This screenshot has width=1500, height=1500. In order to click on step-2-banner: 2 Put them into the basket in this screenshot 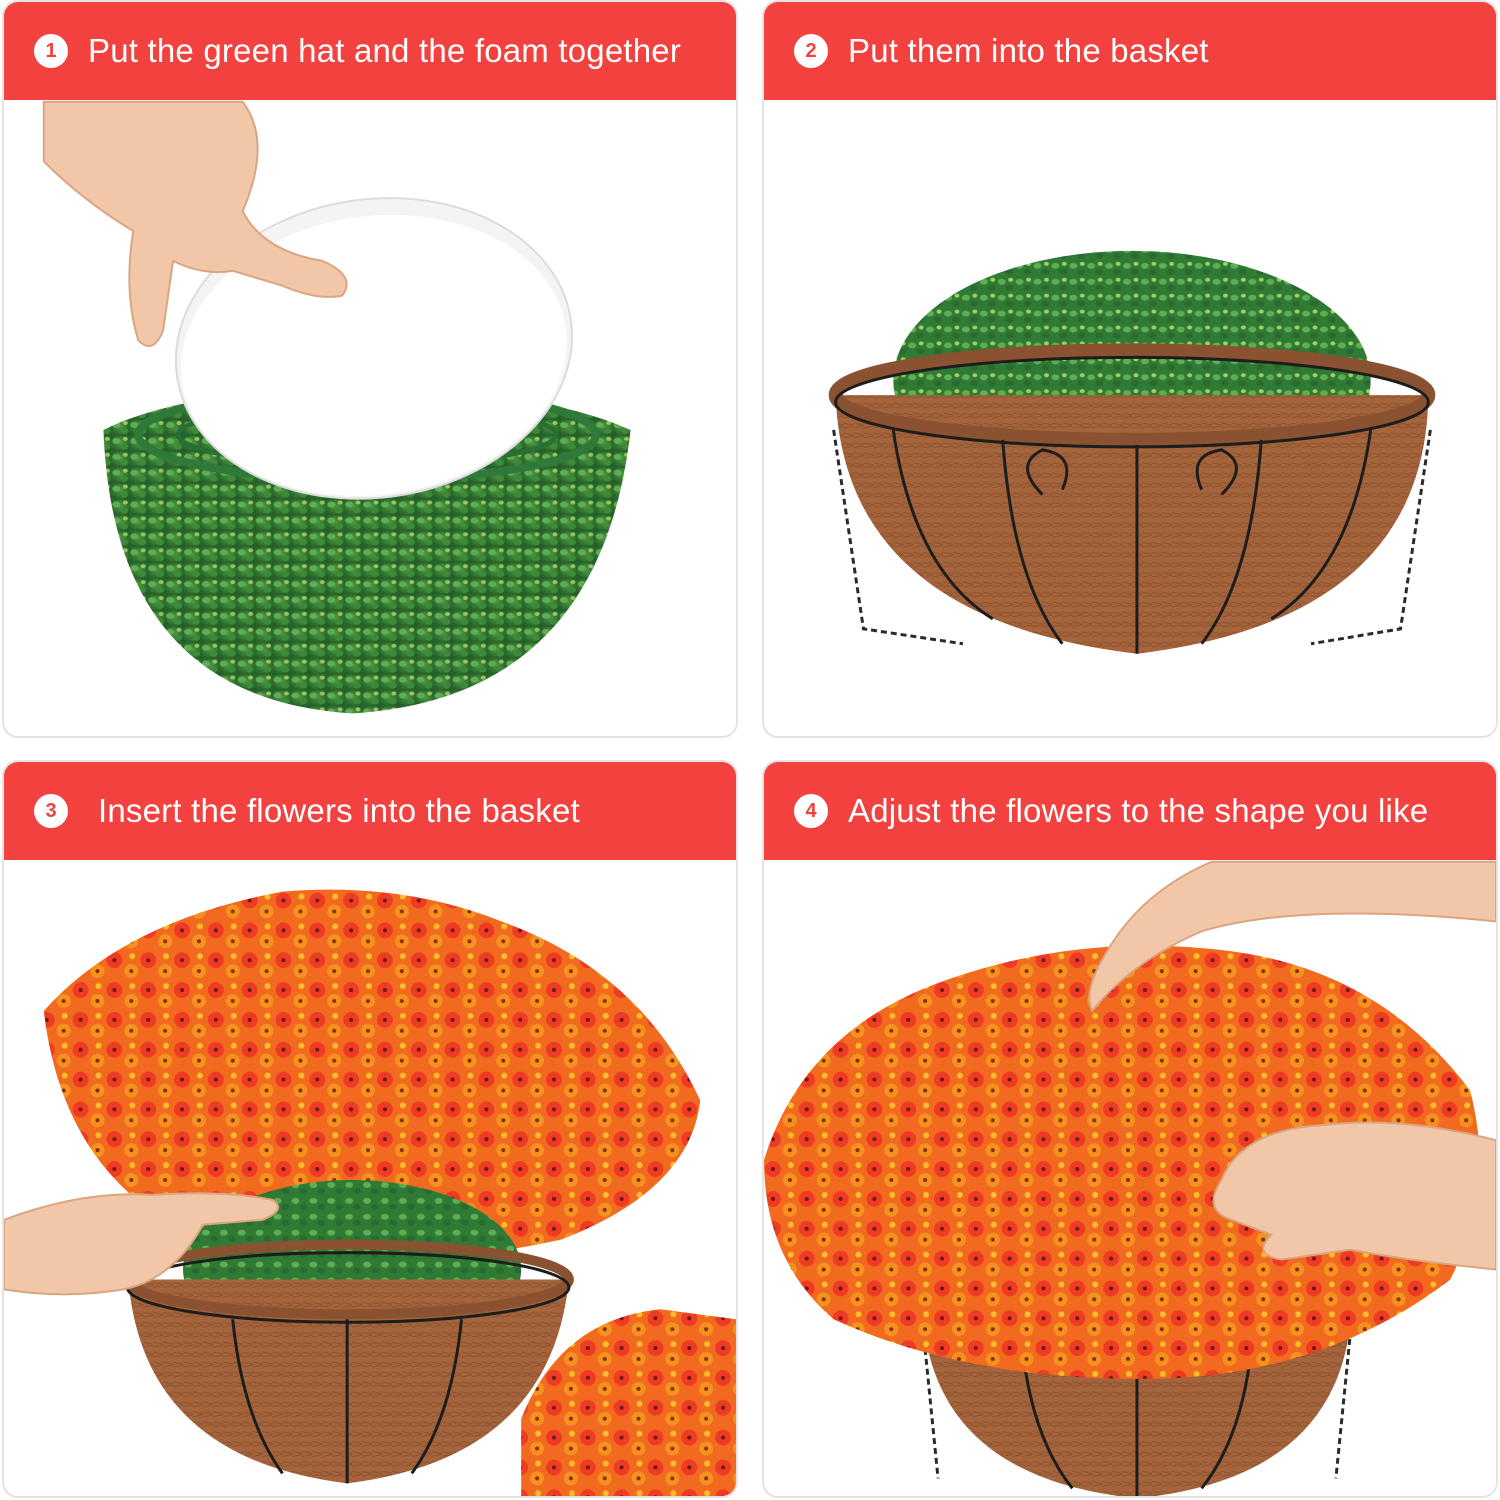, I will do `click(1130, 51)`.